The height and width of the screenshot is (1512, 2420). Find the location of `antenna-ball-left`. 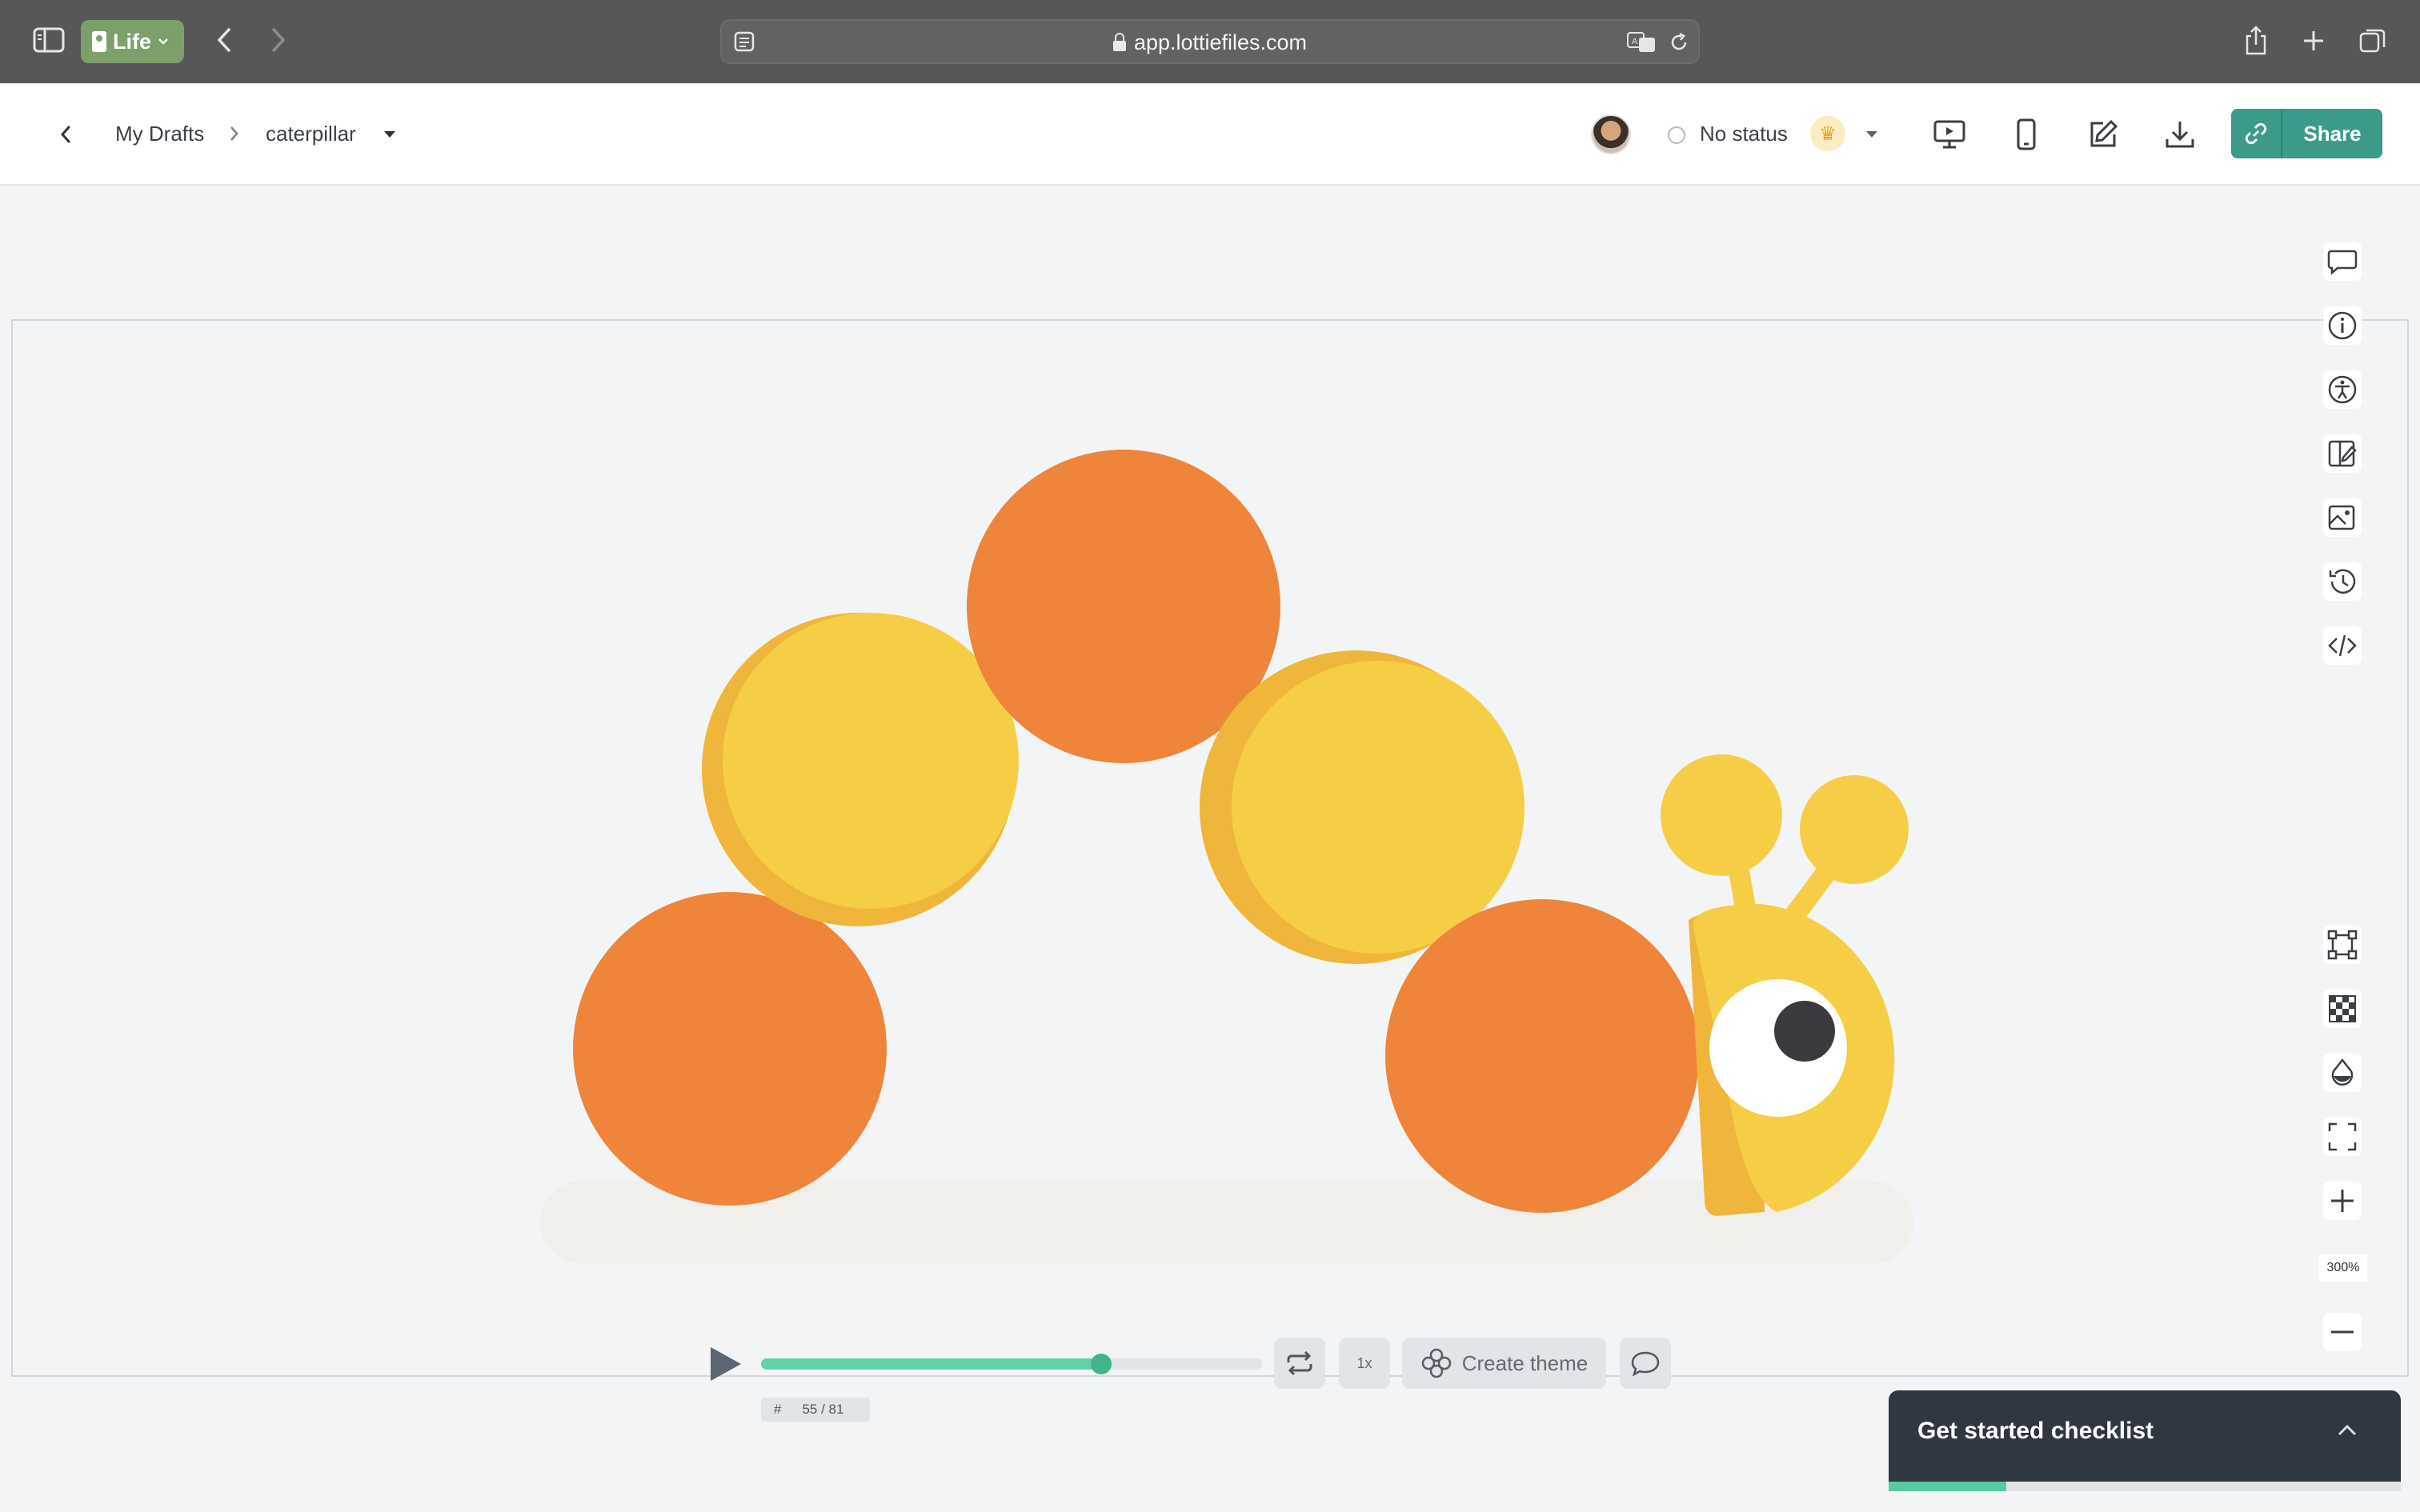

antenna-ball-left is located at coordinates (1721, 815).